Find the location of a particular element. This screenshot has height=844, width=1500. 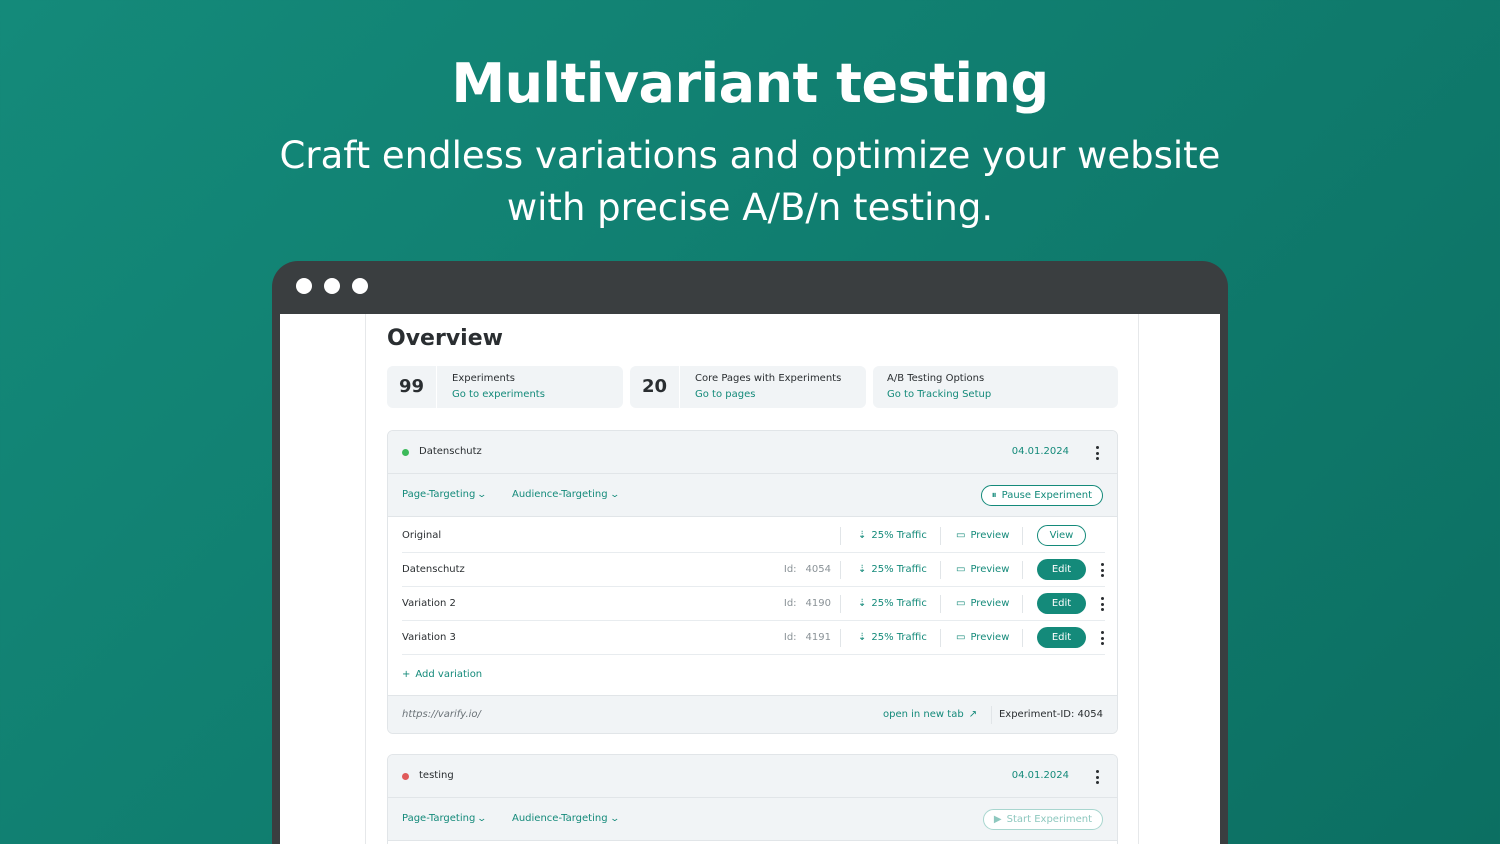

experiment-header: Datenschutz 04.01.2024 is located at coordinates (752, 452).